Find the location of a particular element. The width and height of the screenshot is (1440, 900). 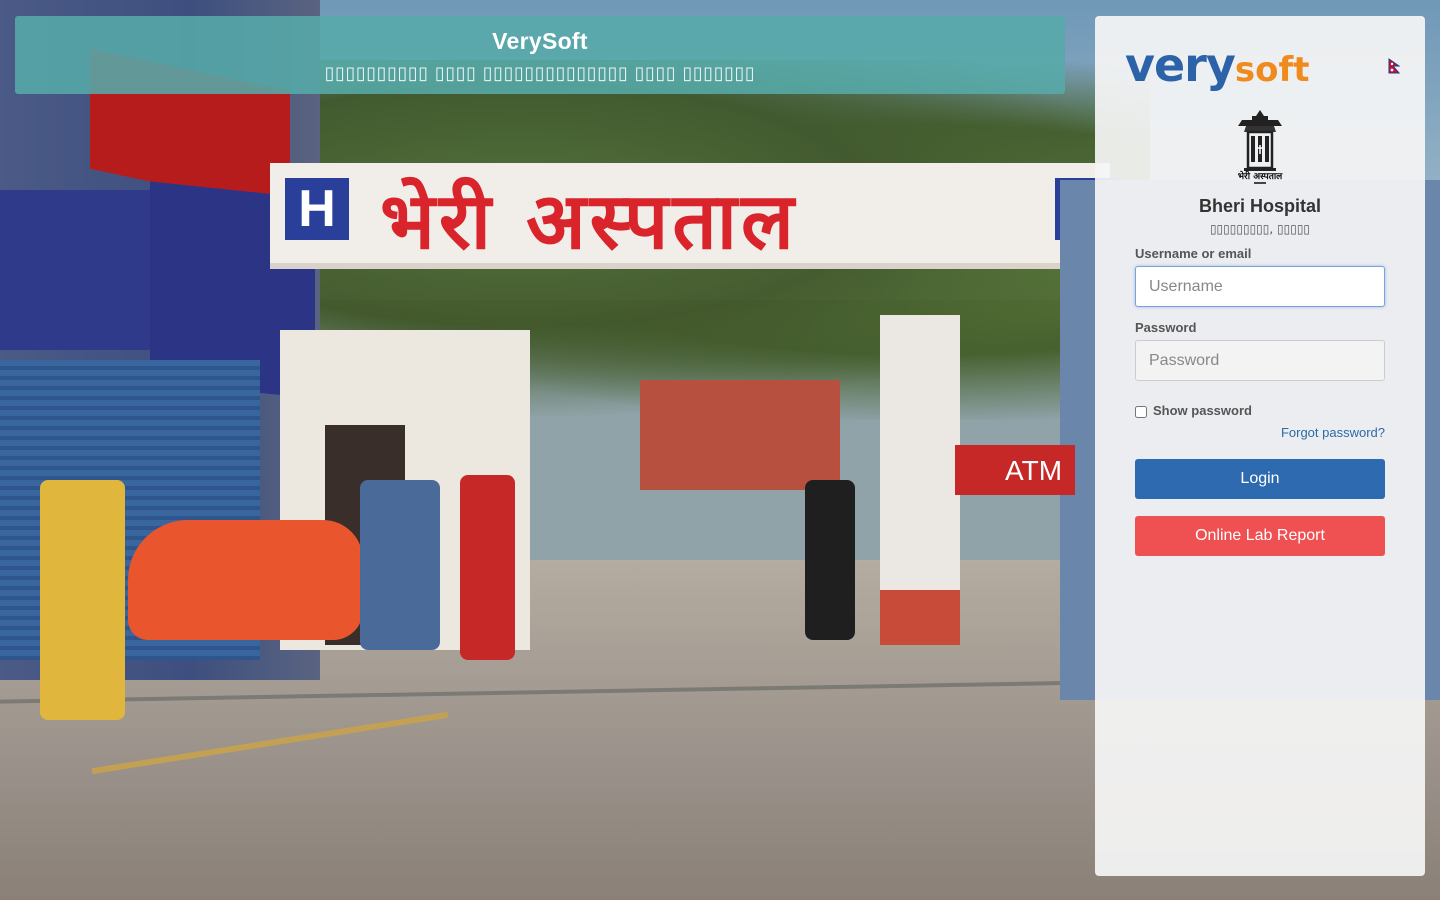

username-input is located at coordinates (1260, 286).